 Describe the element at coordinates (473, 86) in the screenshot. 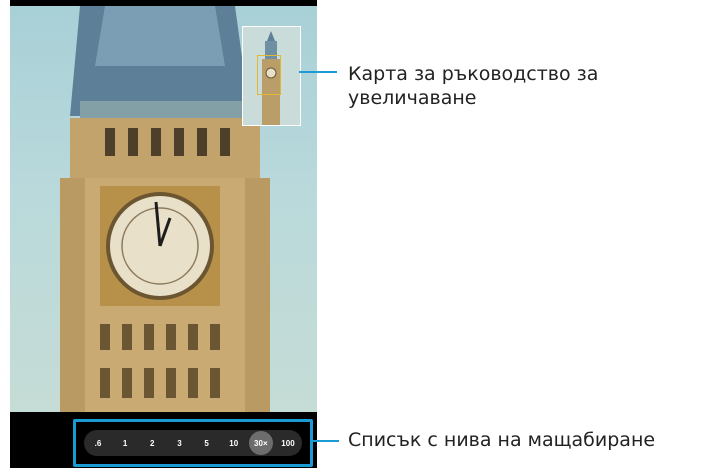

I see `zoom-map-callout-label: Карта за ръководство за увеличаване` at that location.